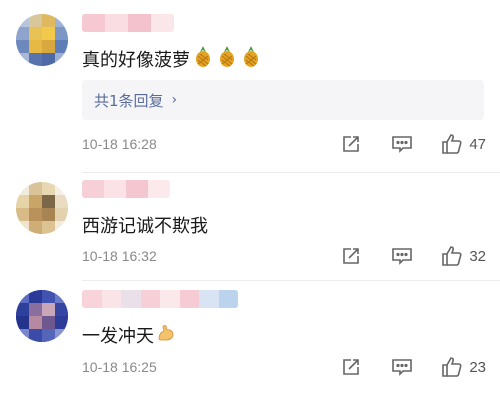  What do you see at coordinates (463, 144) in the screenshot?
I see `like-button: 47` at bounding box center [463, 144].